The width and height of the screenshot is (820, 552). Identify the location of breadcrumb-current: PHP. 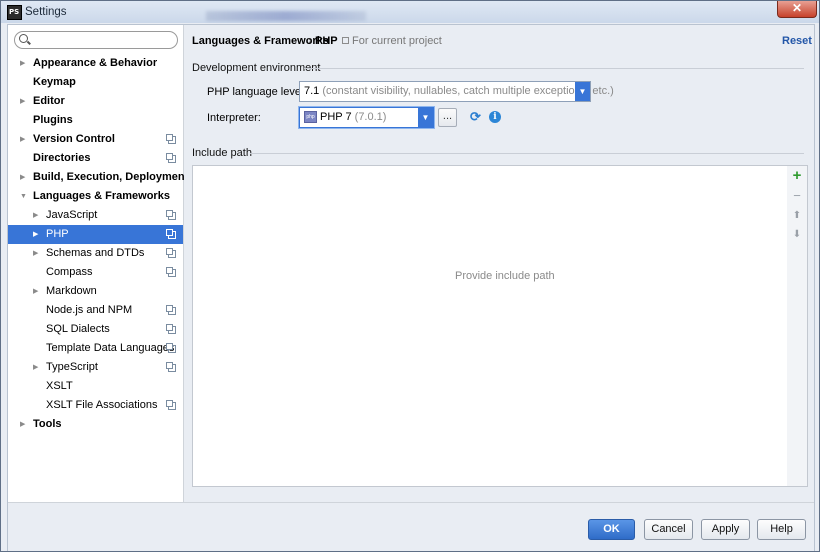
(326, 41).